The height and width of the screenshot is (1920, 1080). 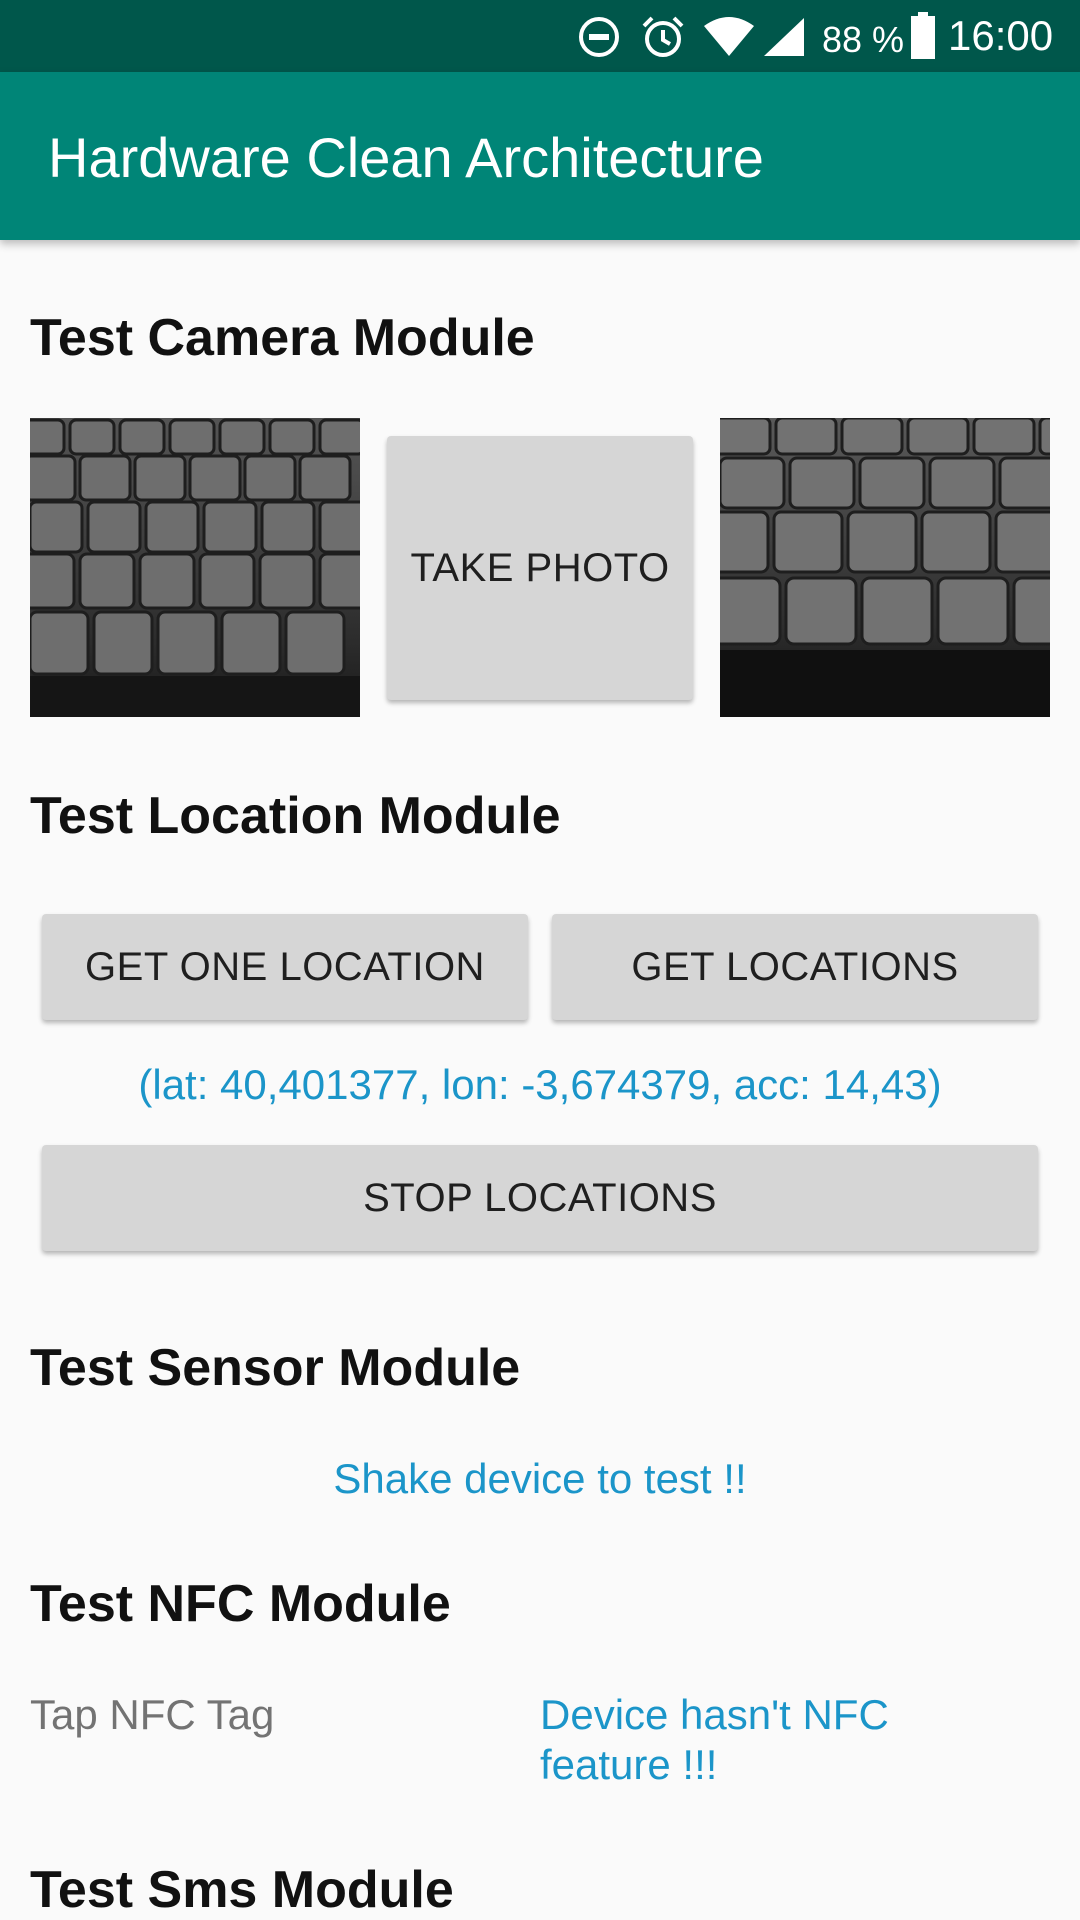 I want to click on alarm-icon, so click(x=663, y=36).